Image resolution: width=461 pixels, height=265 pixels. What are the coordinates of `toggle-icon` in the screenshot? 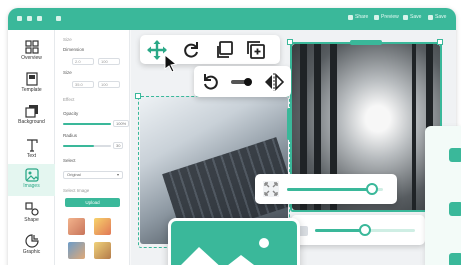 It's located at (242, 82).